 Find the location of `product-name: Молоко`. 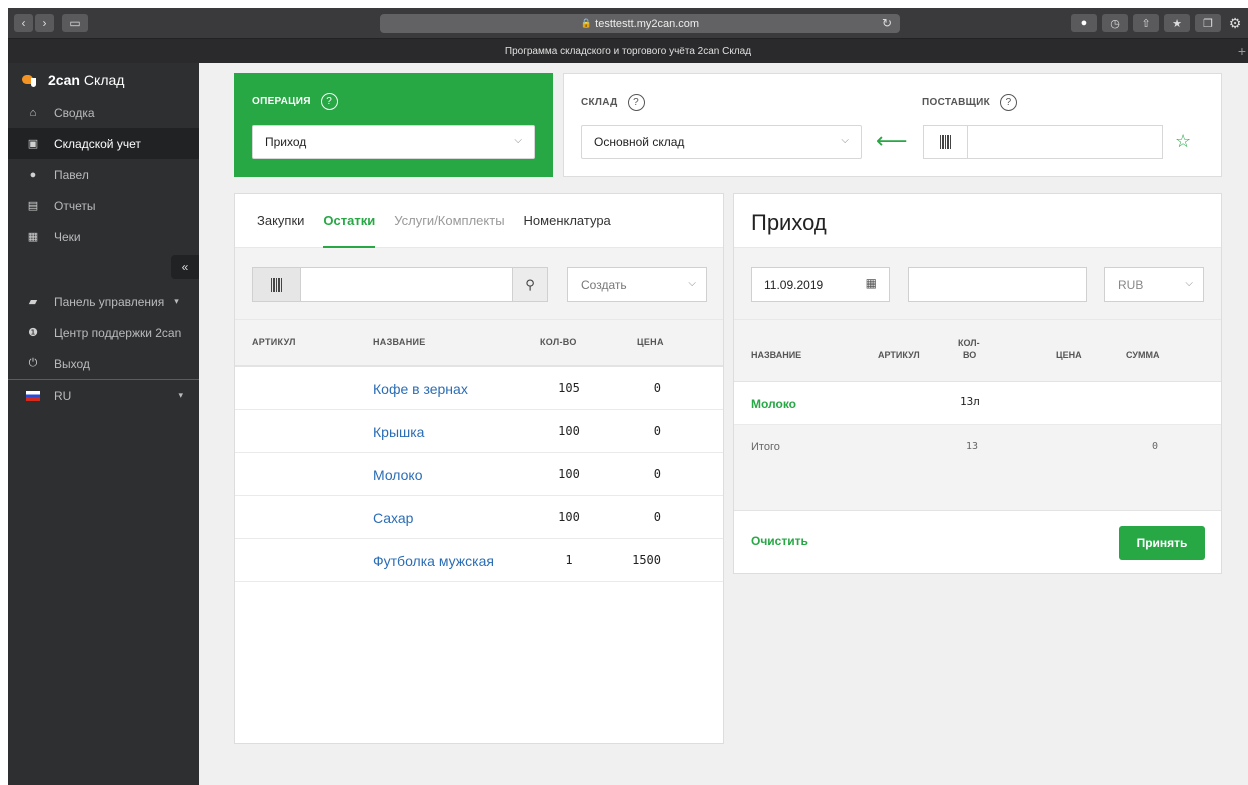

product-name: Молоко is located at coordinates (397, 475).